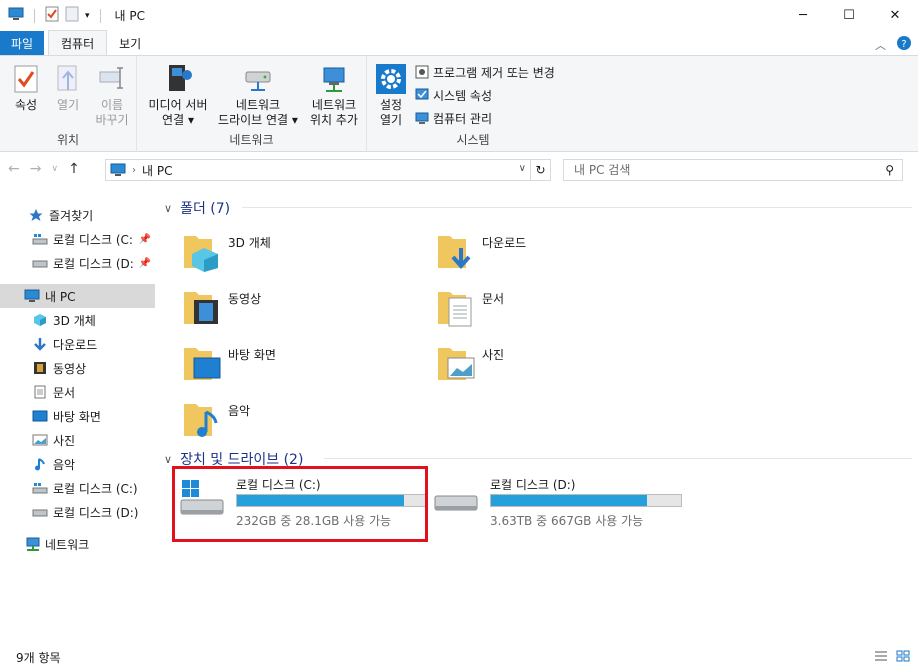 The height and width of the screenshot is (669, 918). I want to click on sidebar-item-desktop: 바탕 화면, so click(77, 416).